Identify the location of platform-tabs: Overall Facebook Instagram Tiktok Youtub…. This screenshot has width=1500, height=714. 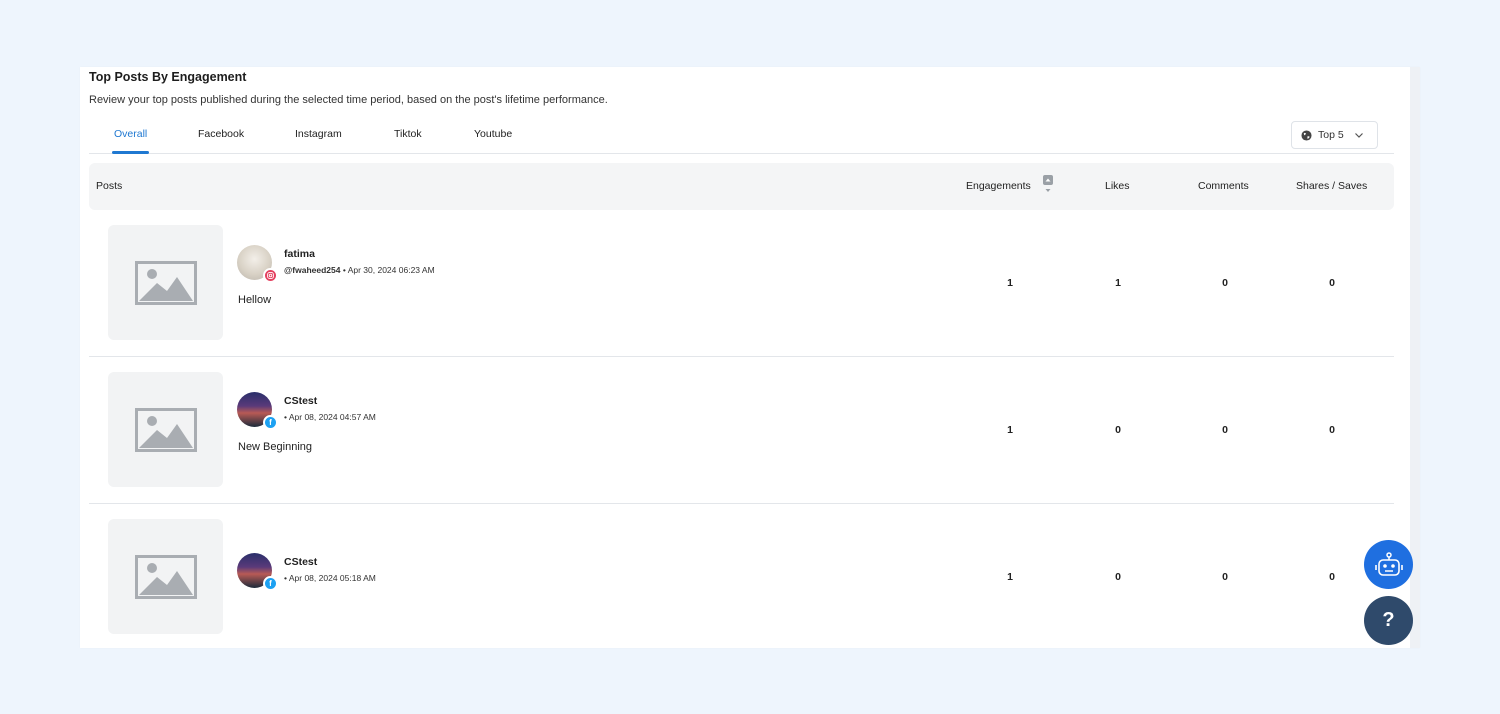
(741, 137).